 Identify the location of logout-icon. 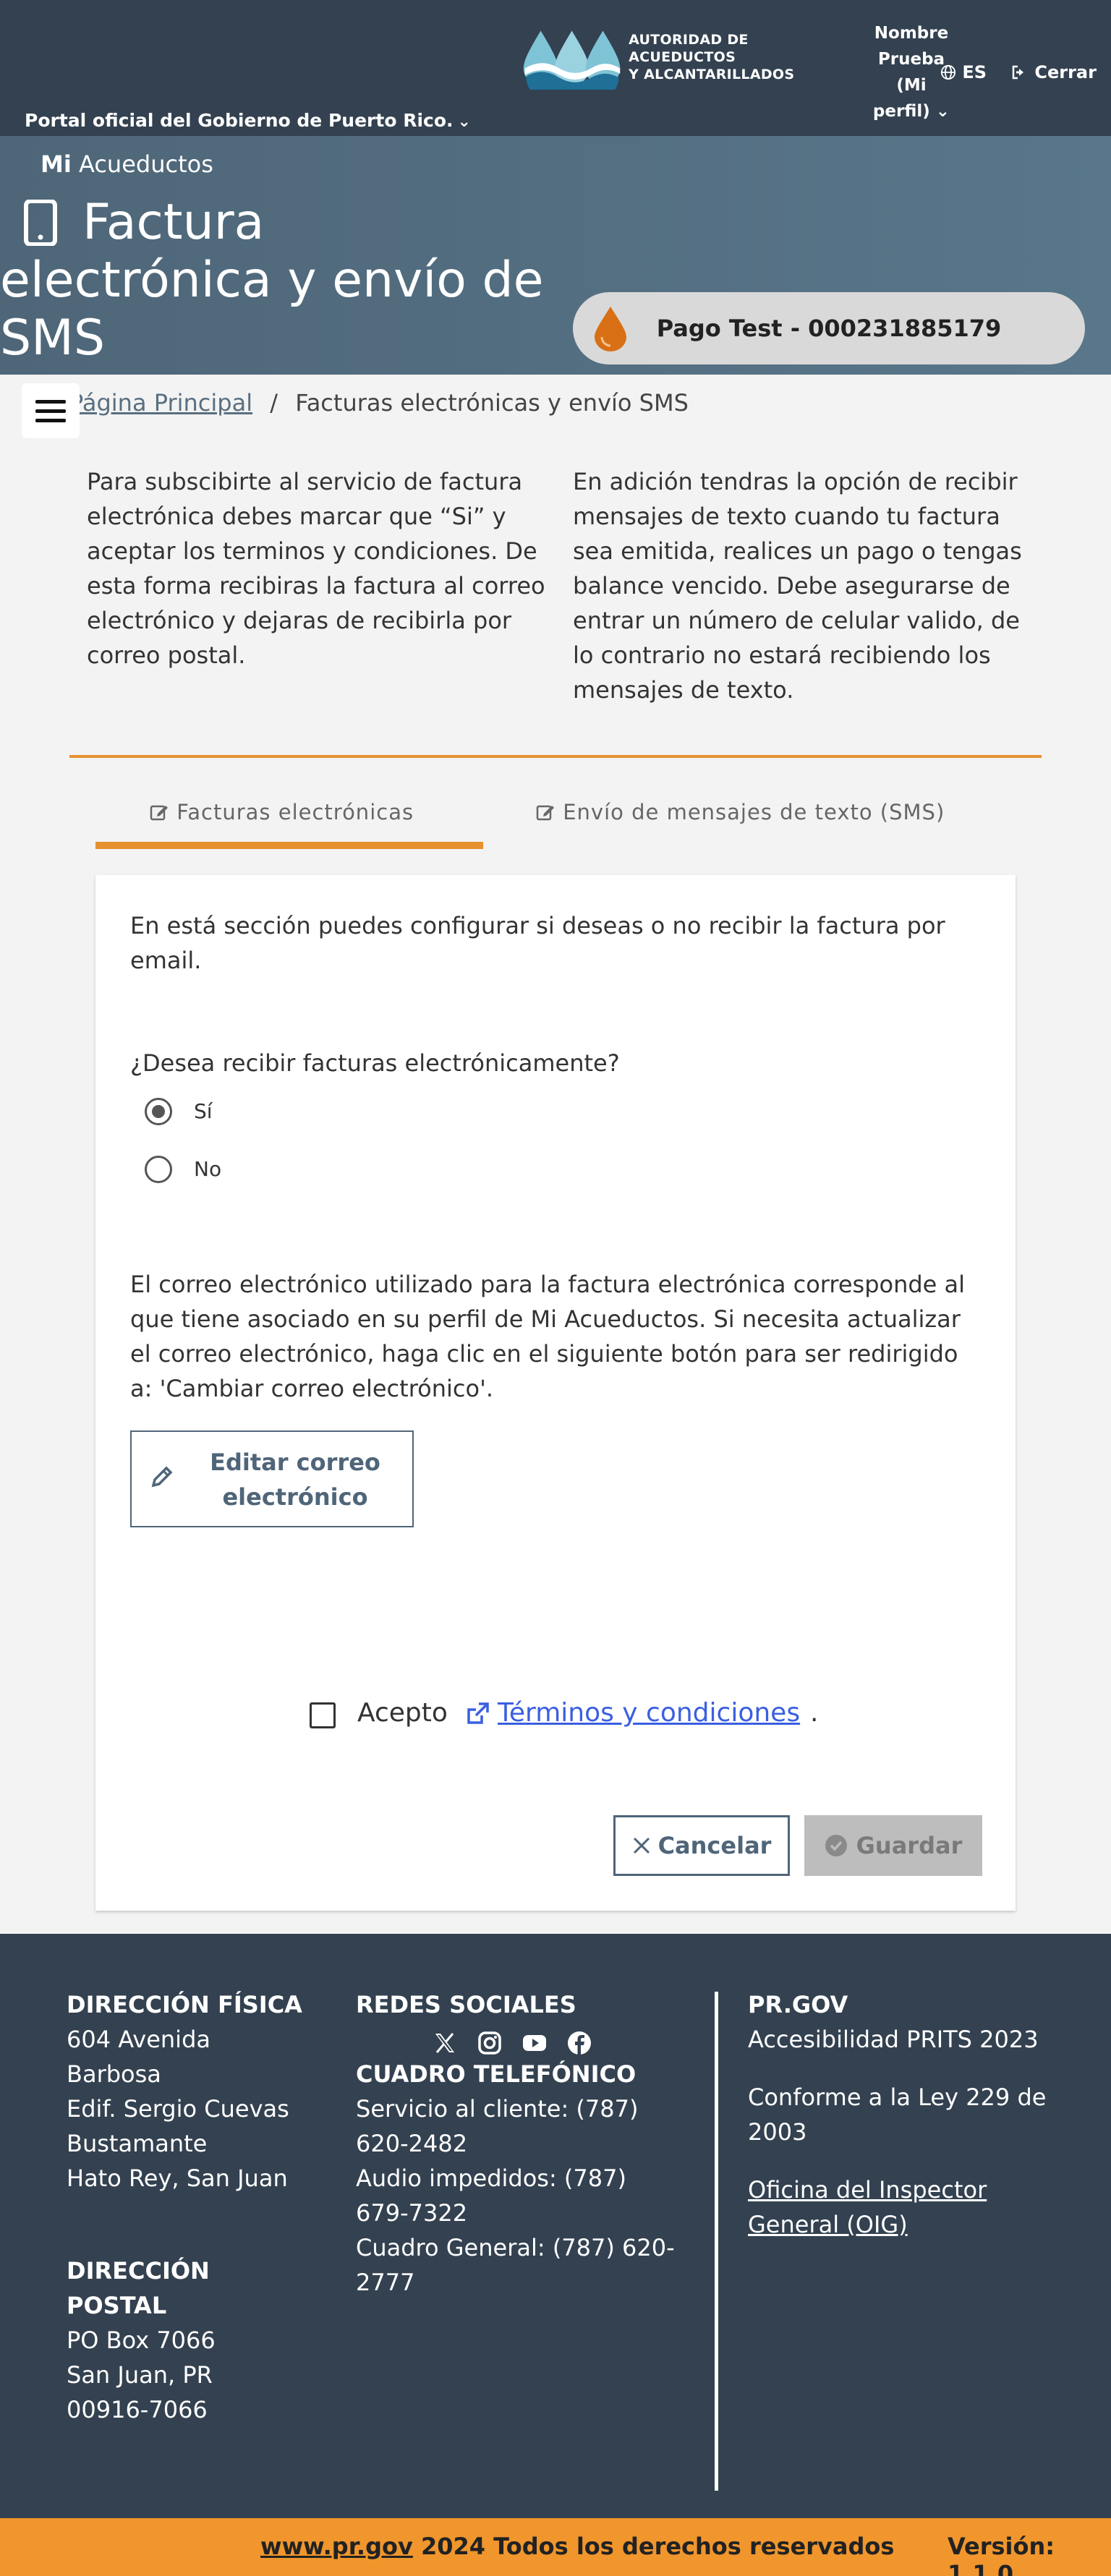
(1017, 72).